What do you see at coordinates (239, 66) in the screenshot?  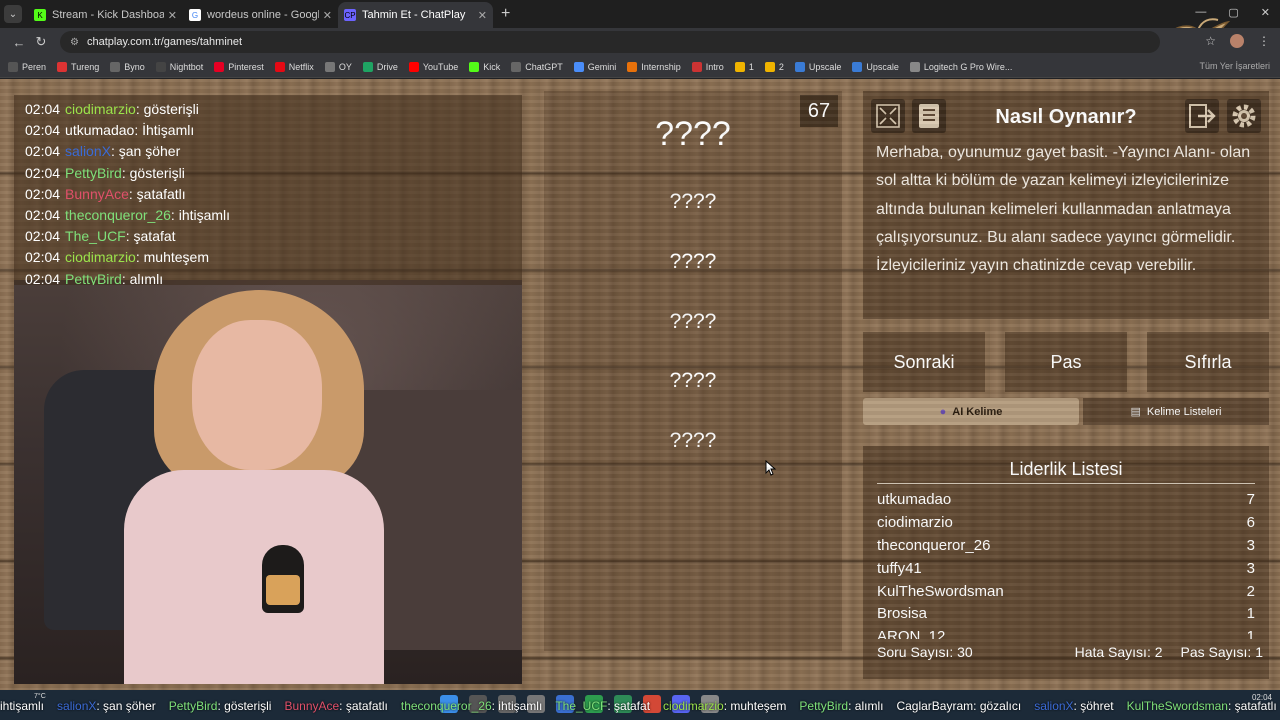 I see `bookmark-item: Pinterest` at bounding box center [239, 66].